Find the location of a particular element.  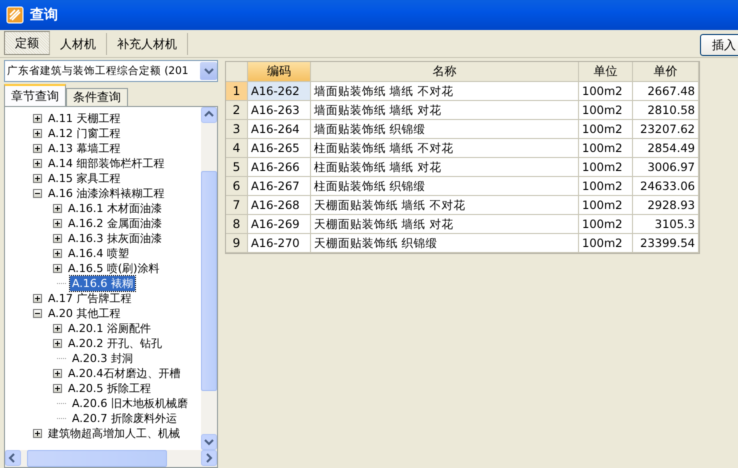

tab: 人材机 is located at coordinates (78, 44).